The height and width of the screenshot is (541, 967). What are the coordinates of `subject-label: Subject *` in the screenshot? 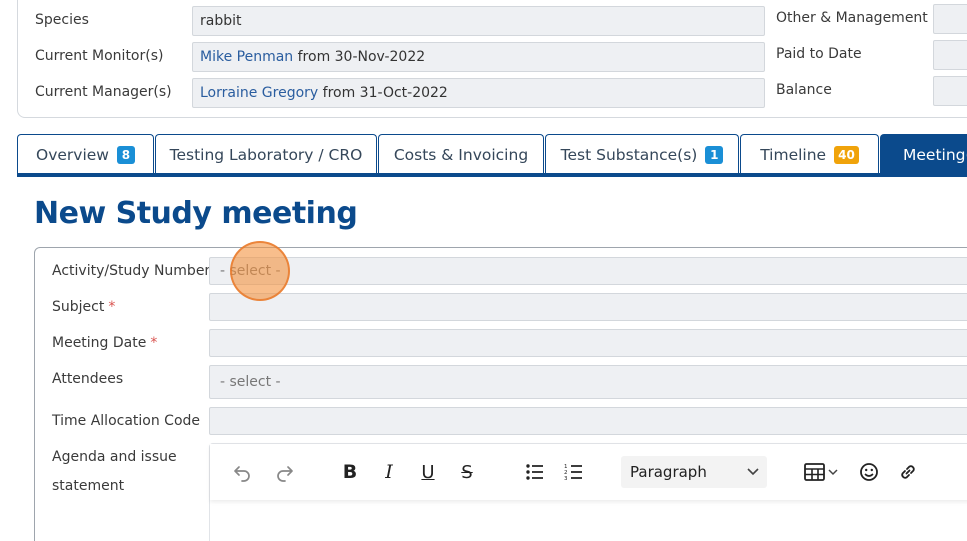 It's located at (83, 307).